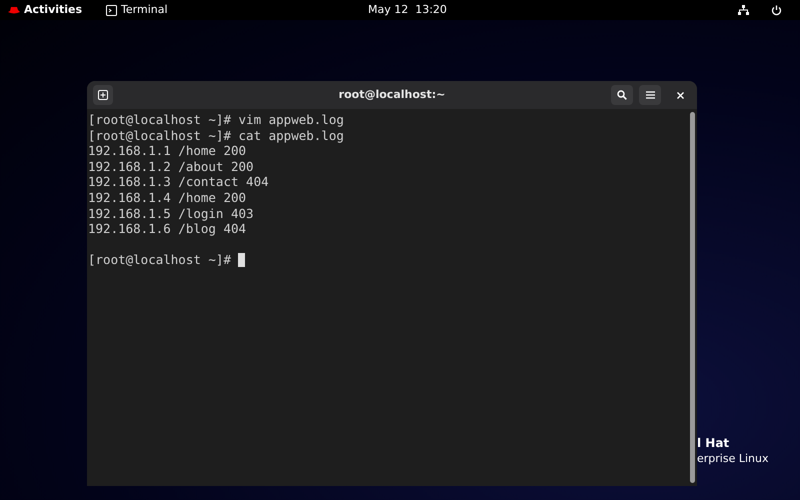 This screenshot has width=800, height=500. I want to click on terminal-icon, so click(112, 10).